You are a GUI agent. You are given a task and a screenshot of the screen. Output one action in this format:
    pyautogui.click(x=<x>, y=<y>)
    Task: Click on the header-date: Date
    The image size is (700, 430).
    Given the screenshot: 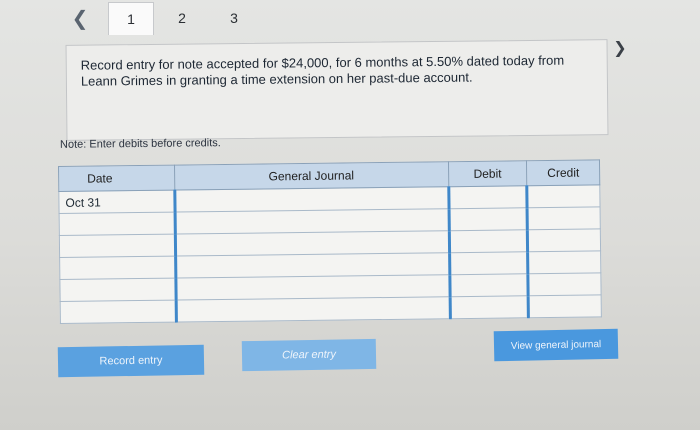 What is the action you would take?
    pyautogui.click(x=116, y=178)
    